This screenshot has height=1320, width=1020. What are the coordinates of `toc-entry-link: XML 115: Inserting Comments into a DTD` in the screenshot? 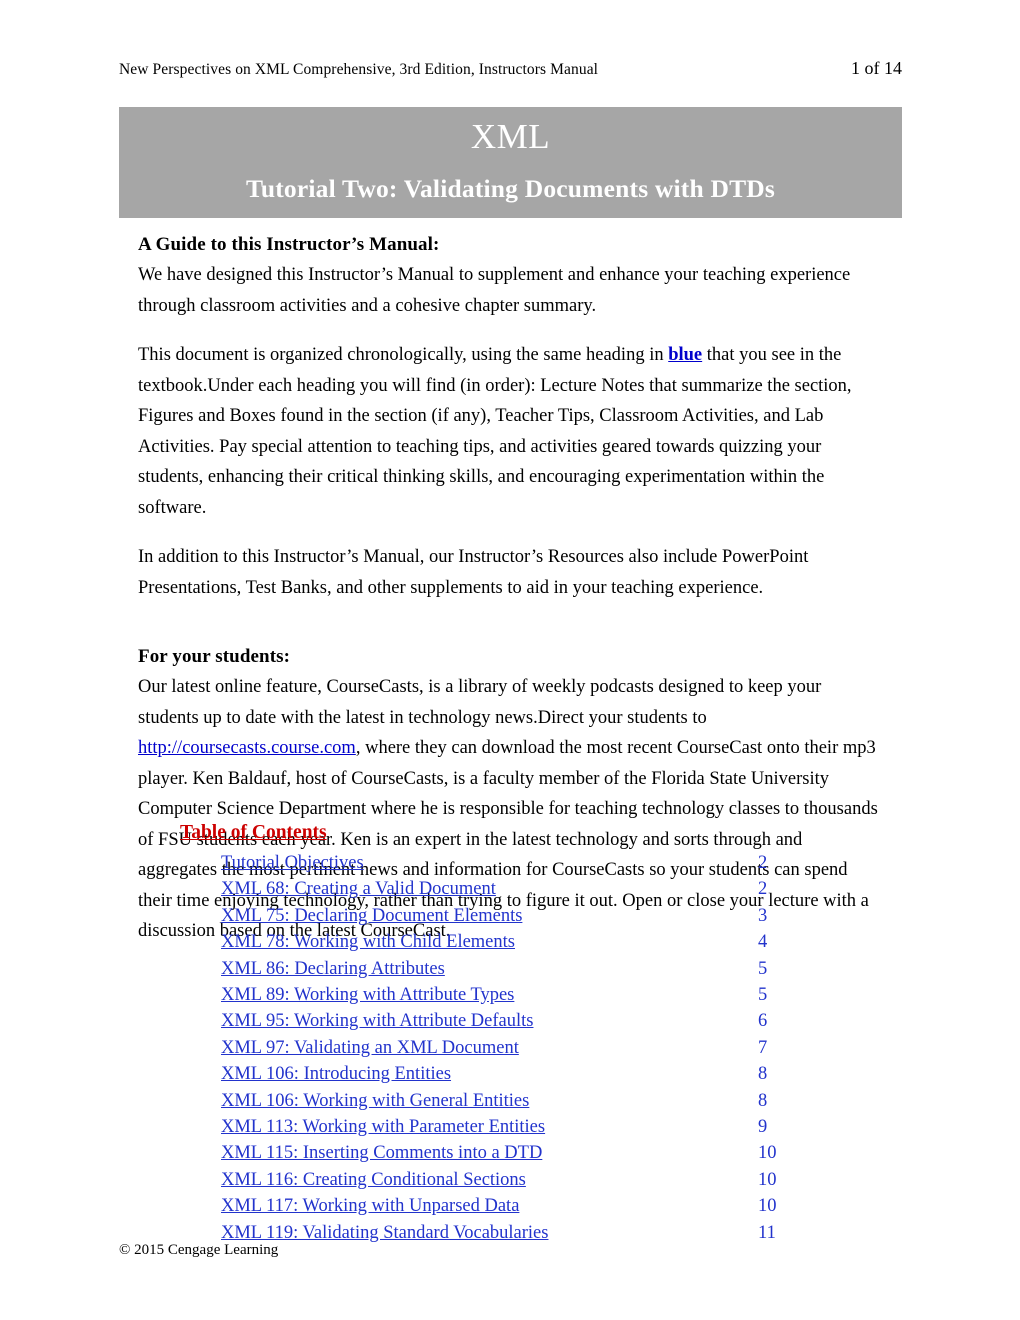 It's located at (381, 1153).